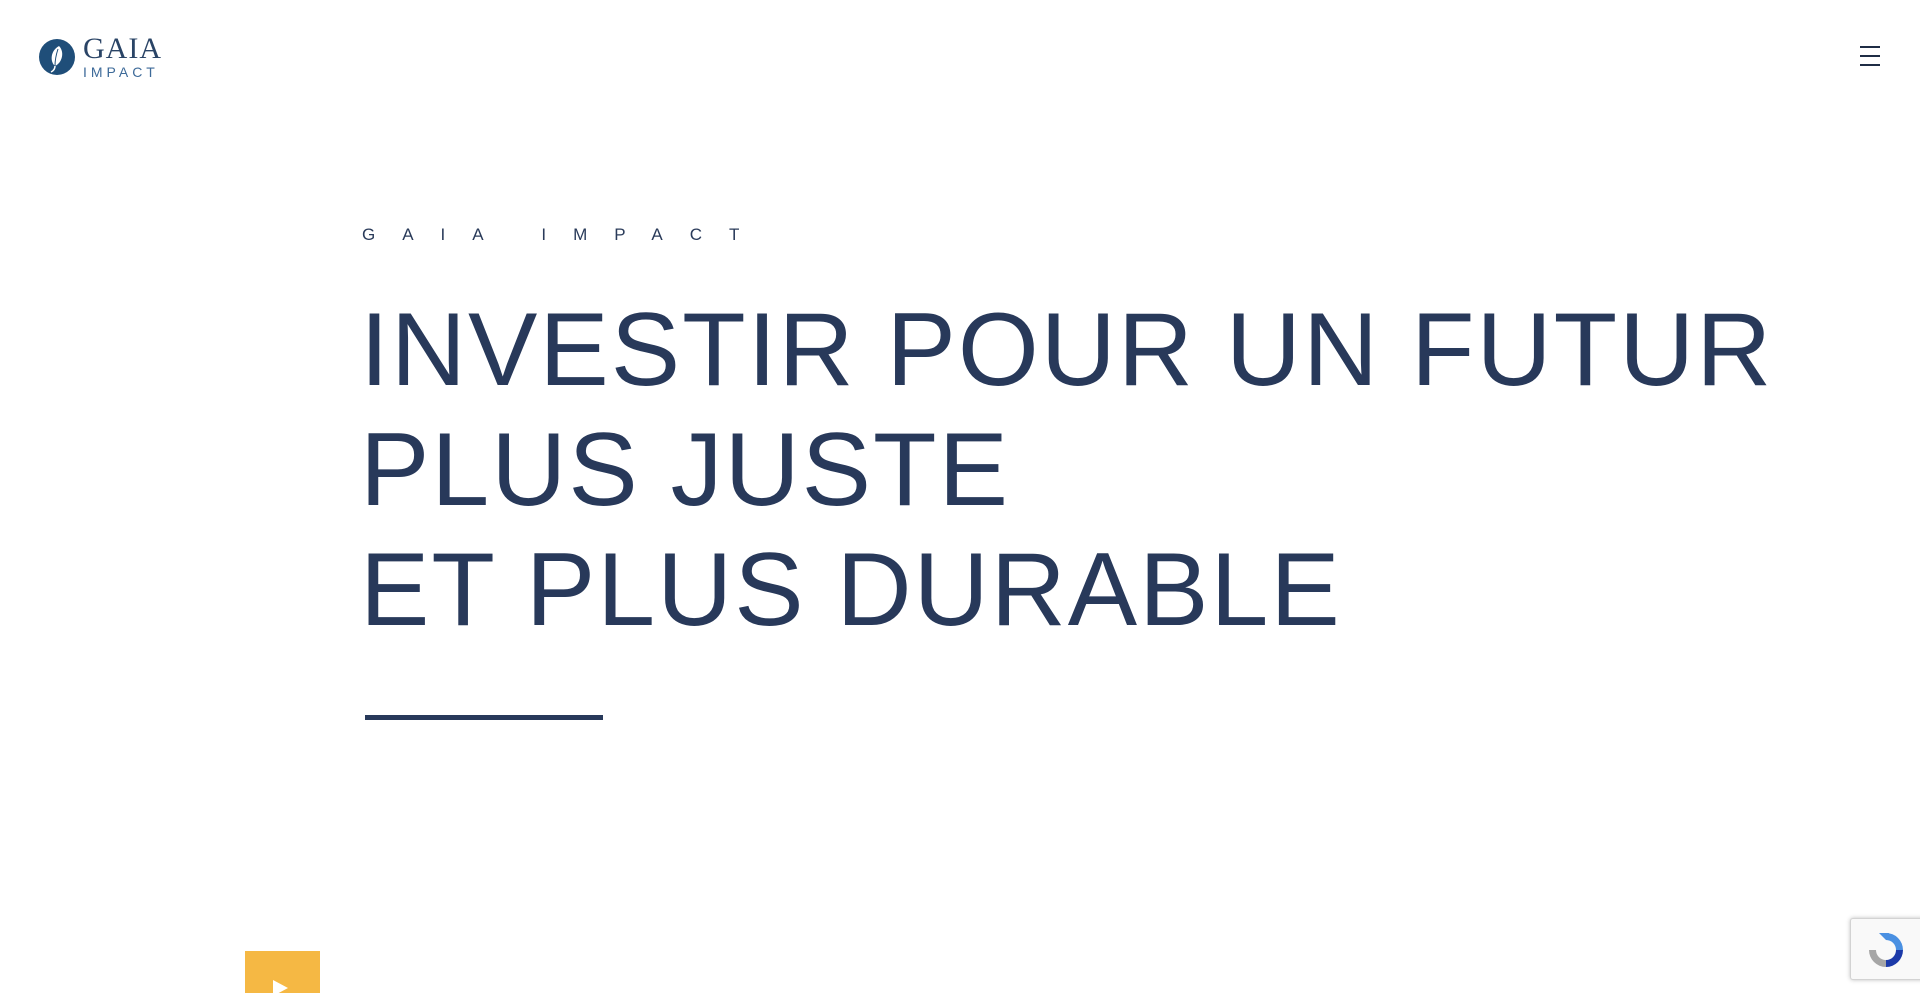 The height and width of the screenshot is (993, 1920). Describe the element at coordinates (1067, 350) in the screenshot. I see `headline-line-1: INVESTIR POUR UN FUTUR` at that location.